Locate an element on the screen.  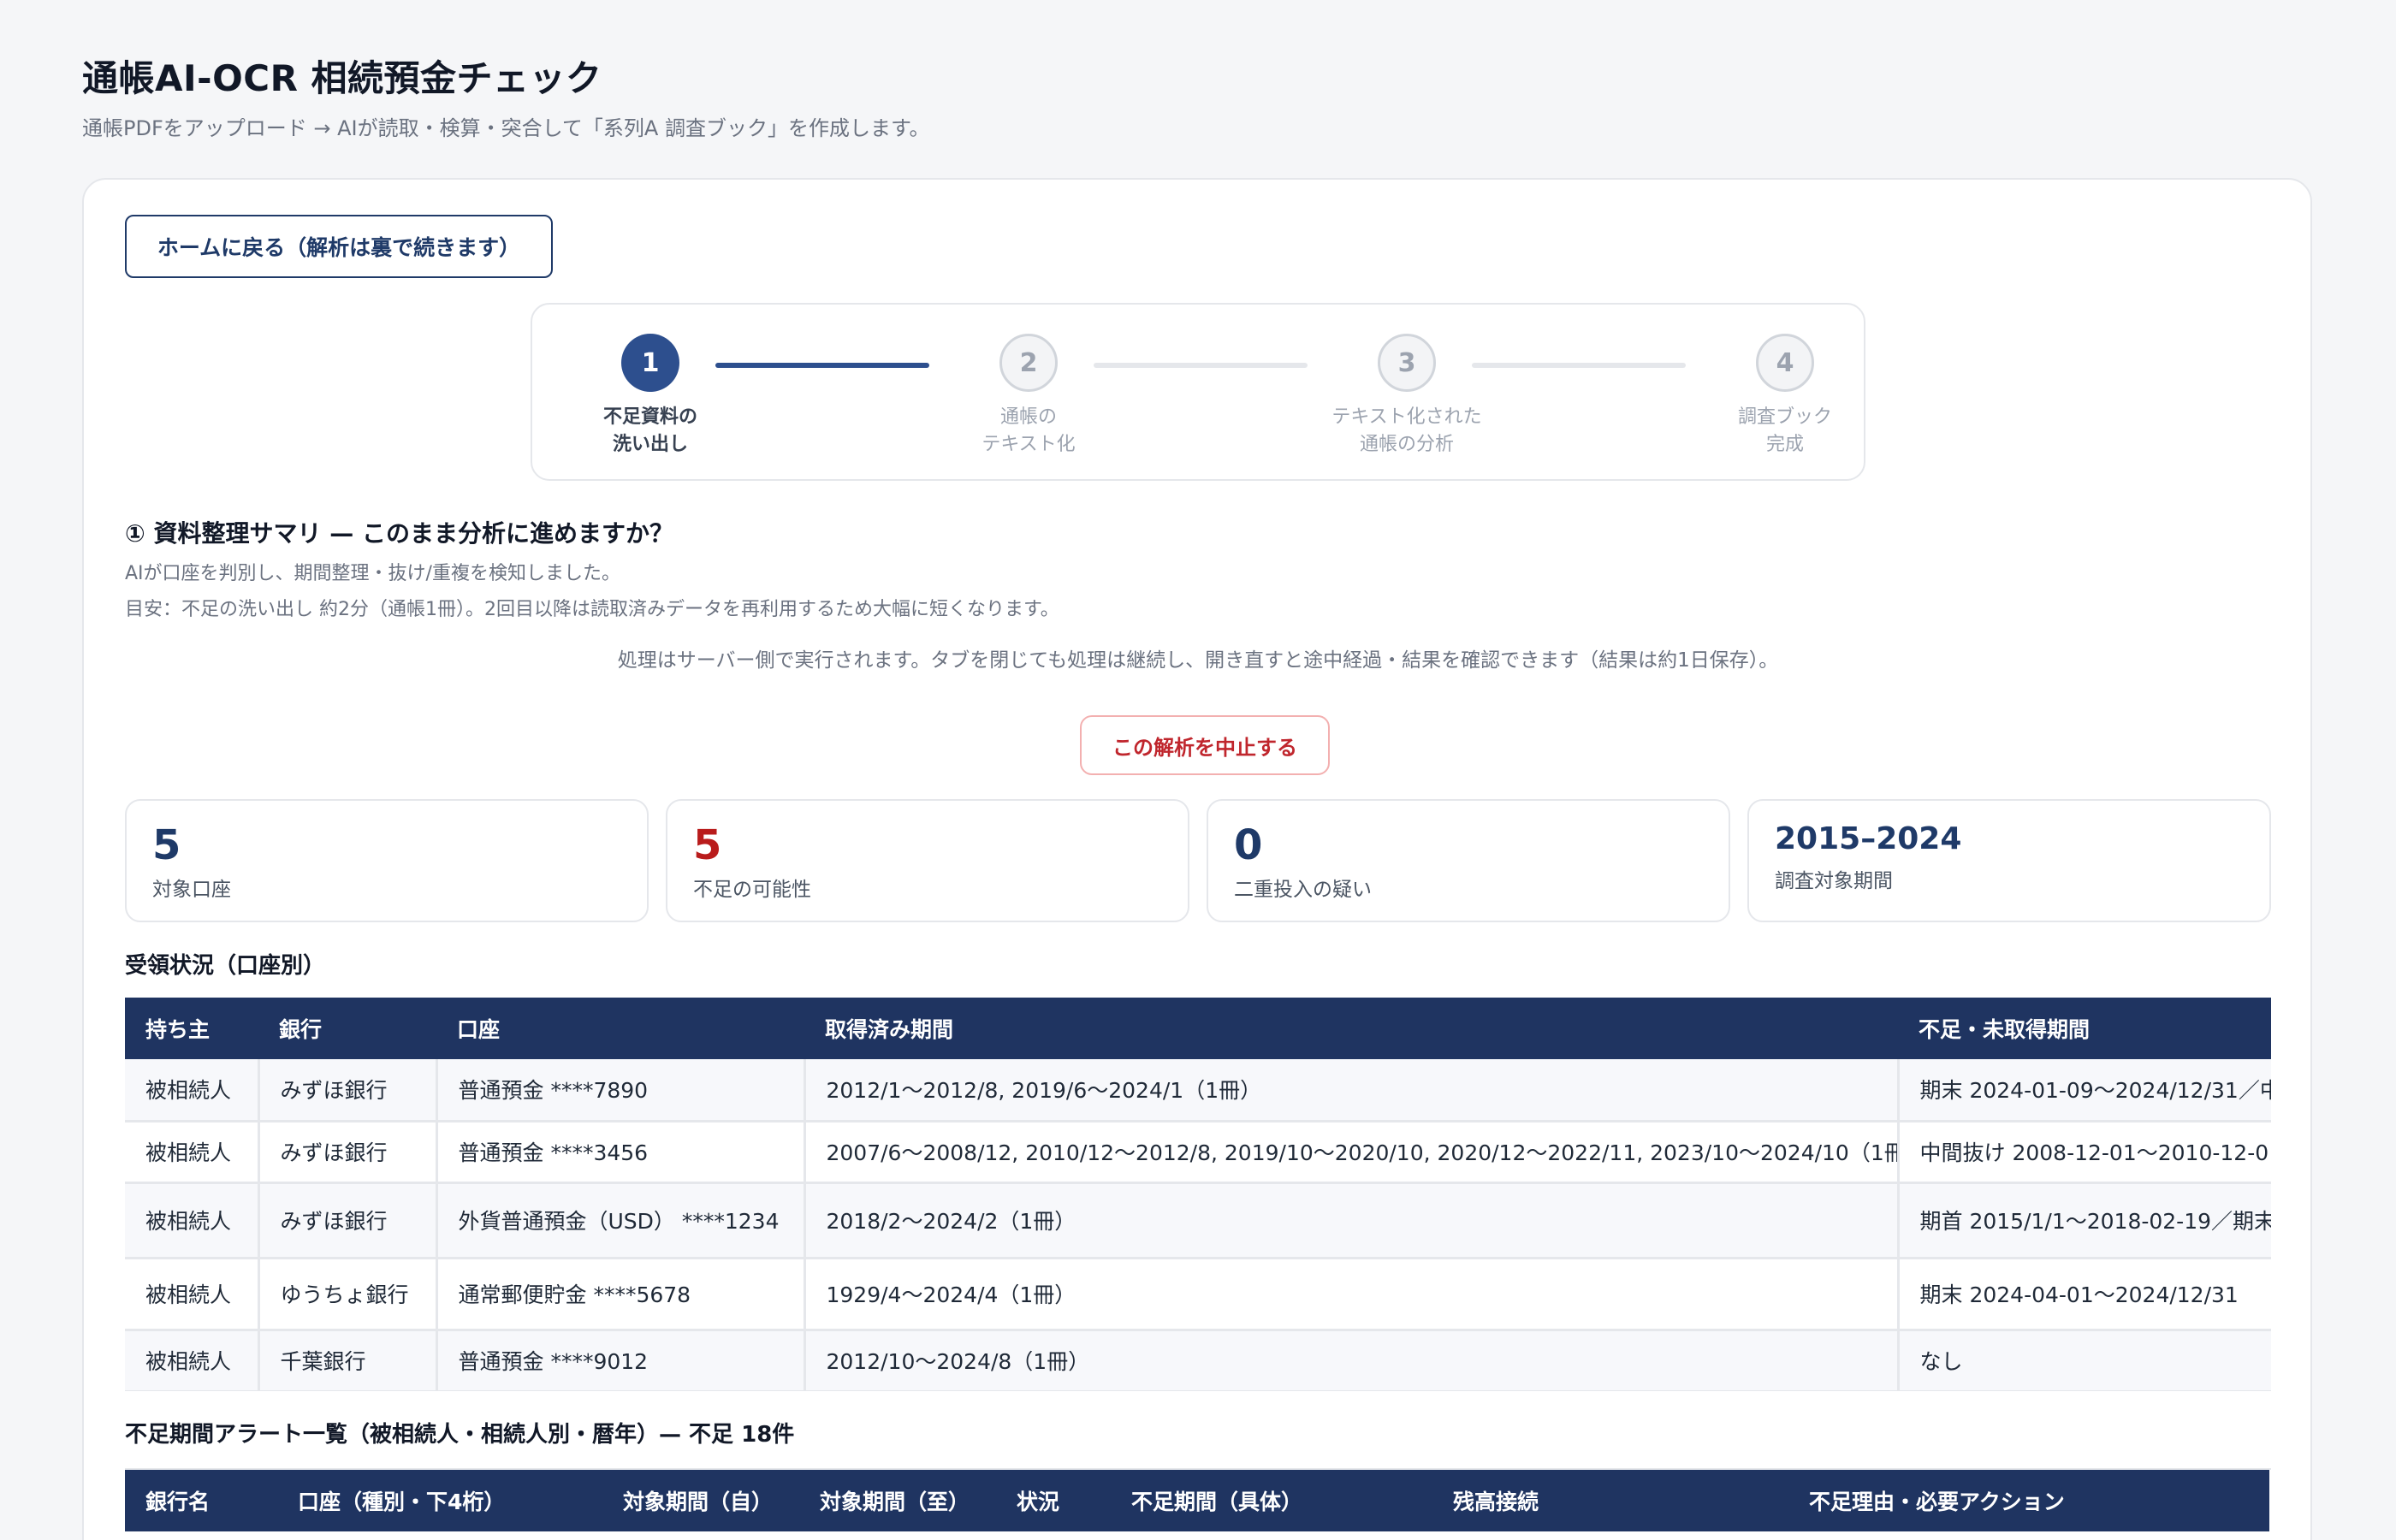
col-account: 口座 is located at coordinates (620, 1028).